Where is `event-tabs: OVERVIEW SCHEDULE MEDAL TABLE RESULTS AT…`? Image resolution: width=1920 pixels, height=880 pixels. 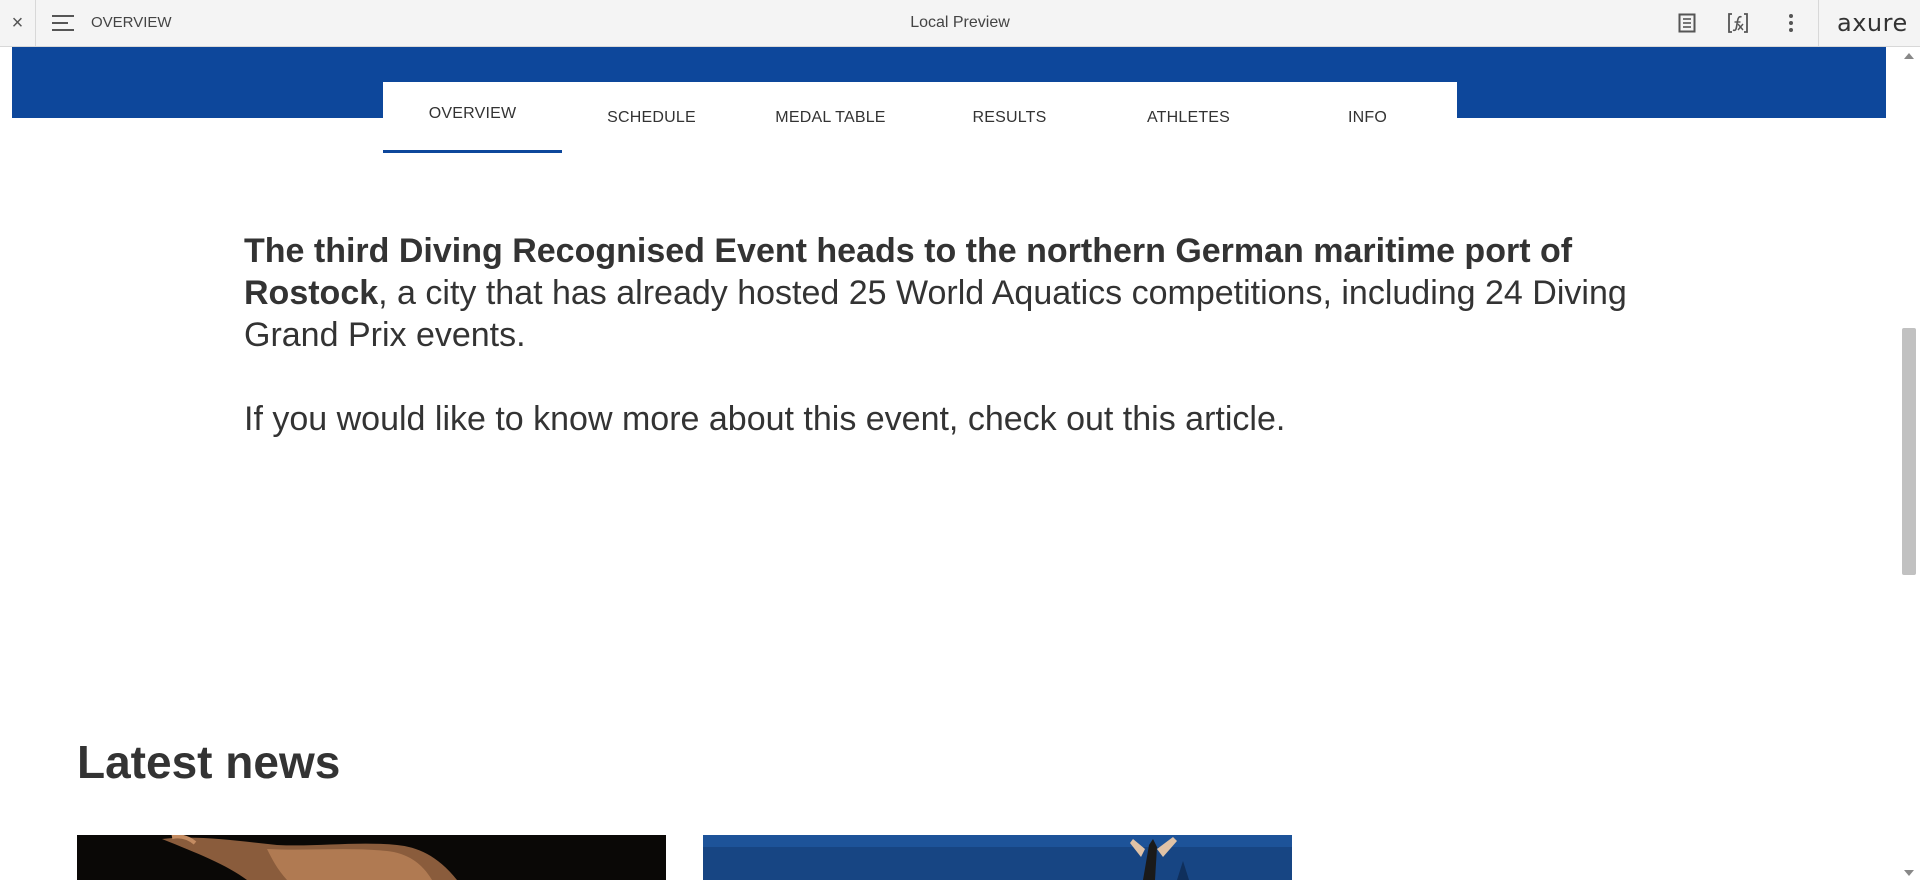
event-tabs: OVERVIEW SCHEDULE MEDAL TABLE RESULTS AT… is located at coordinates (920, 117).